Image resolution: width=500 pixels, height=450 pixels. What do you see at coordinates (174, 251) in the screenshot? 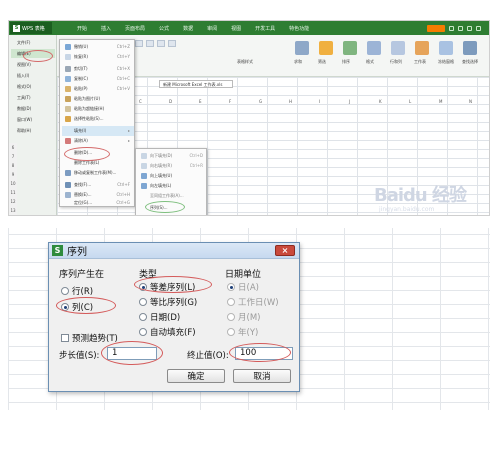
I see `dialog-titlebar: S 序列 ×` at bounding box center [174, 251].